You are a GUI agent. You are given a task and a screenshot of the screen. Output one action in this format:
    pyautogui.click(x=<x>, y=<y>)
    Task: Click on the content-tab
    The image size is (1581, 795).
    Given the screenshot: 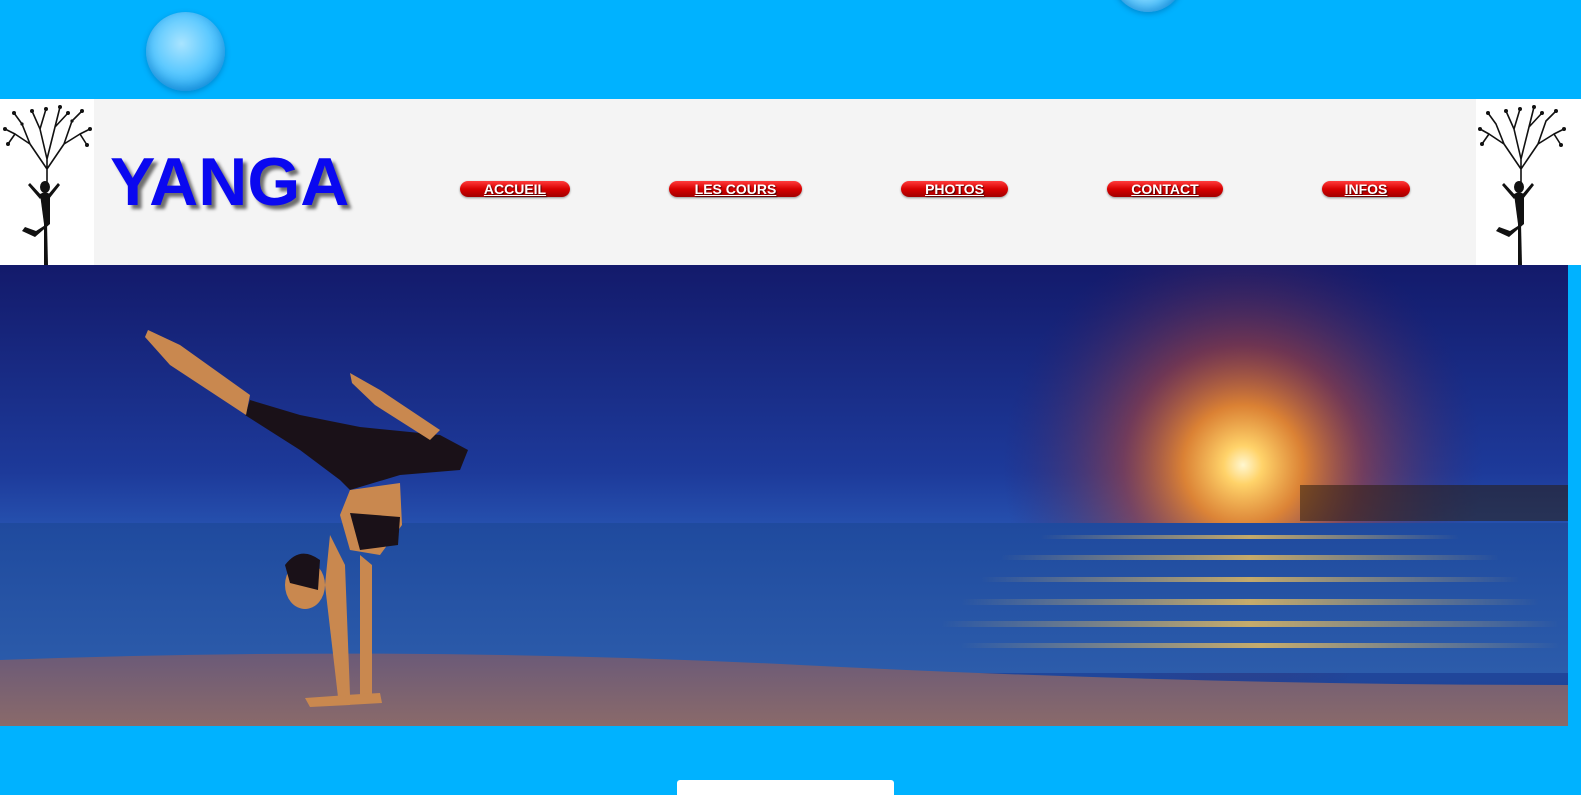 What is the action you would take?
    pyautogui.click(x=785, y=787)
    